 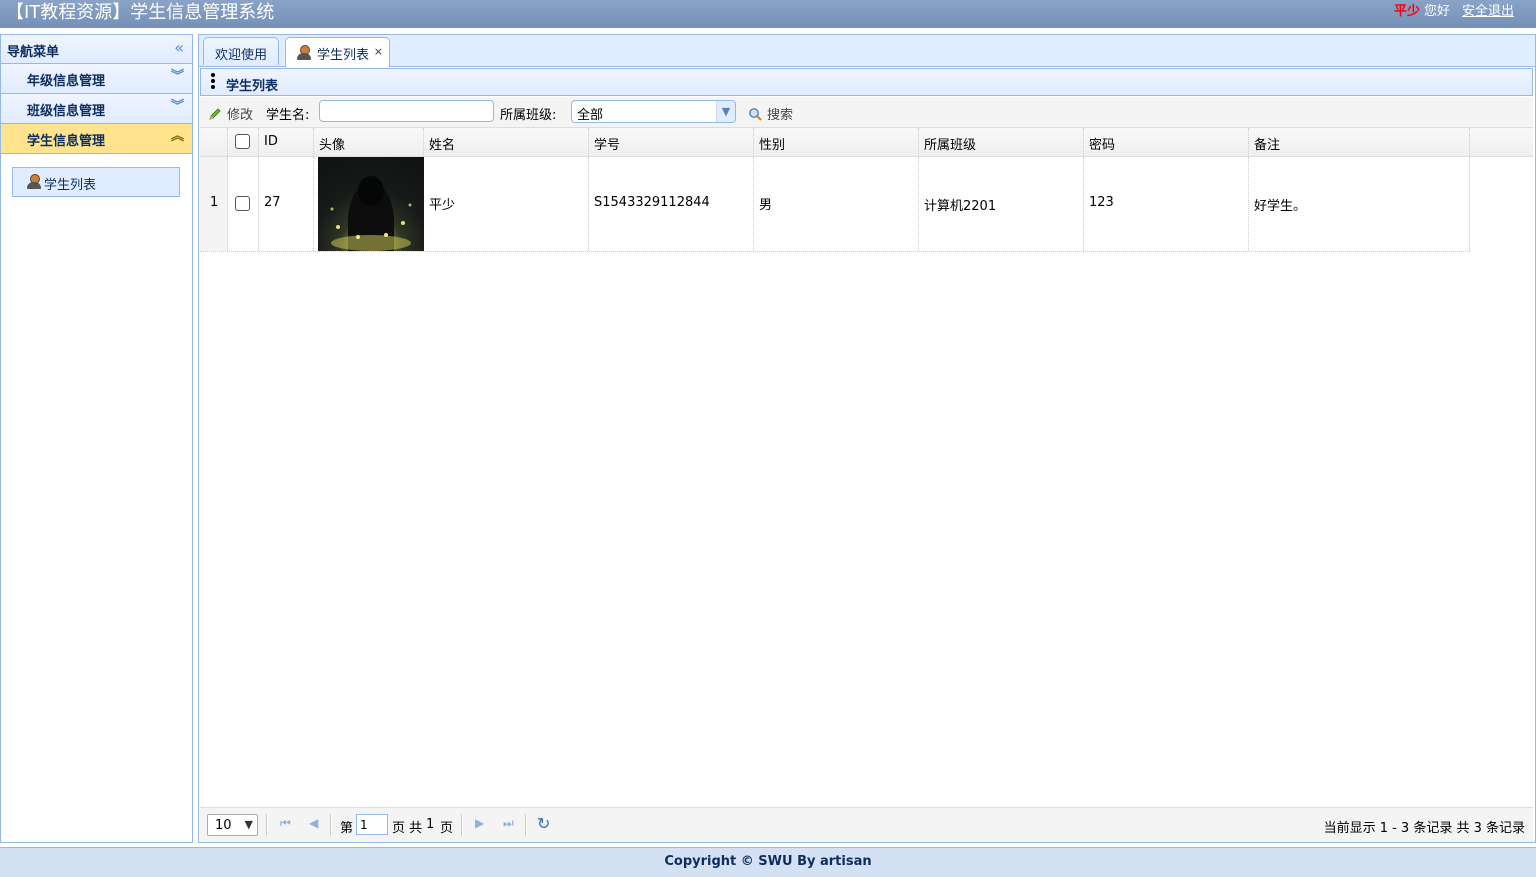 I want to click on cell-gender: 男, so click(x=836, y=204).